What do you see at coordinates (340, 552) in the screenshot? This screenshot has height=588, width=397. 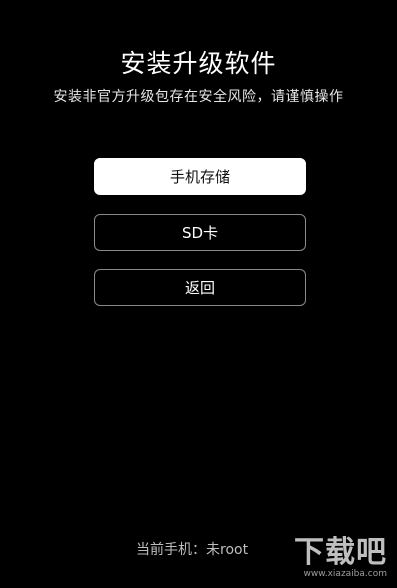 I see `watermark-logo-text: 下载吧` at bounding box center [340, 552].